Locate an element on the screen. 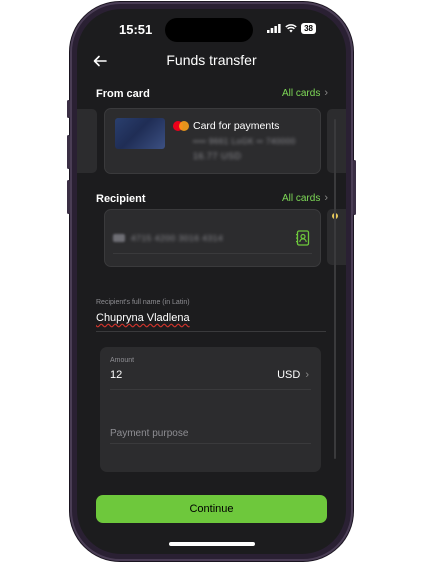 Image resolution: width=423 pixels, height=563 pixels. recipient-all-cards-link: All cards › is located at coordinates (305, 198).